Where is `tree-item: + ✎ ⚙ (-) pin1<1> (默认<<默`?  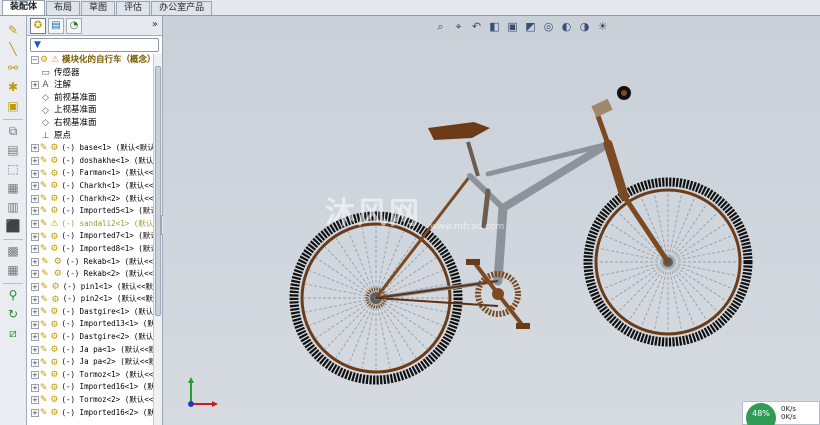 tree-item: + ✎ ⚙ (-) pin1<1> (默认<<默 is located at coordinates (90, 287).